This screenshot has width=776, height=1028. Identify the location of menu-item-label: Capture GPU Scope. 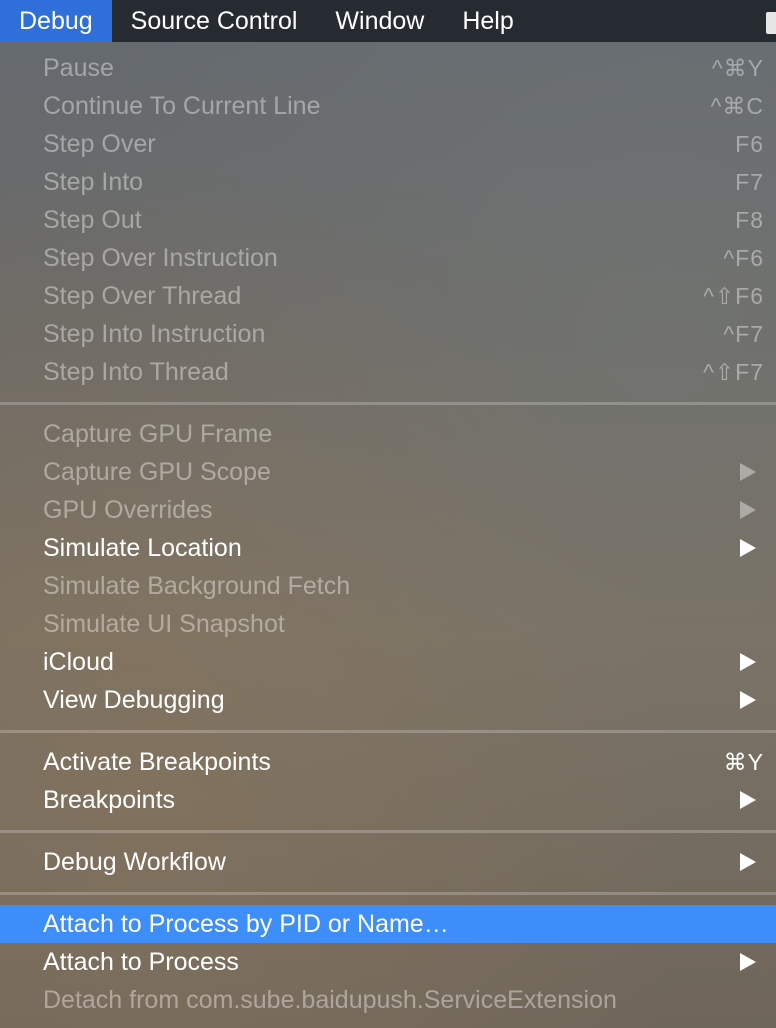
(157, 471).